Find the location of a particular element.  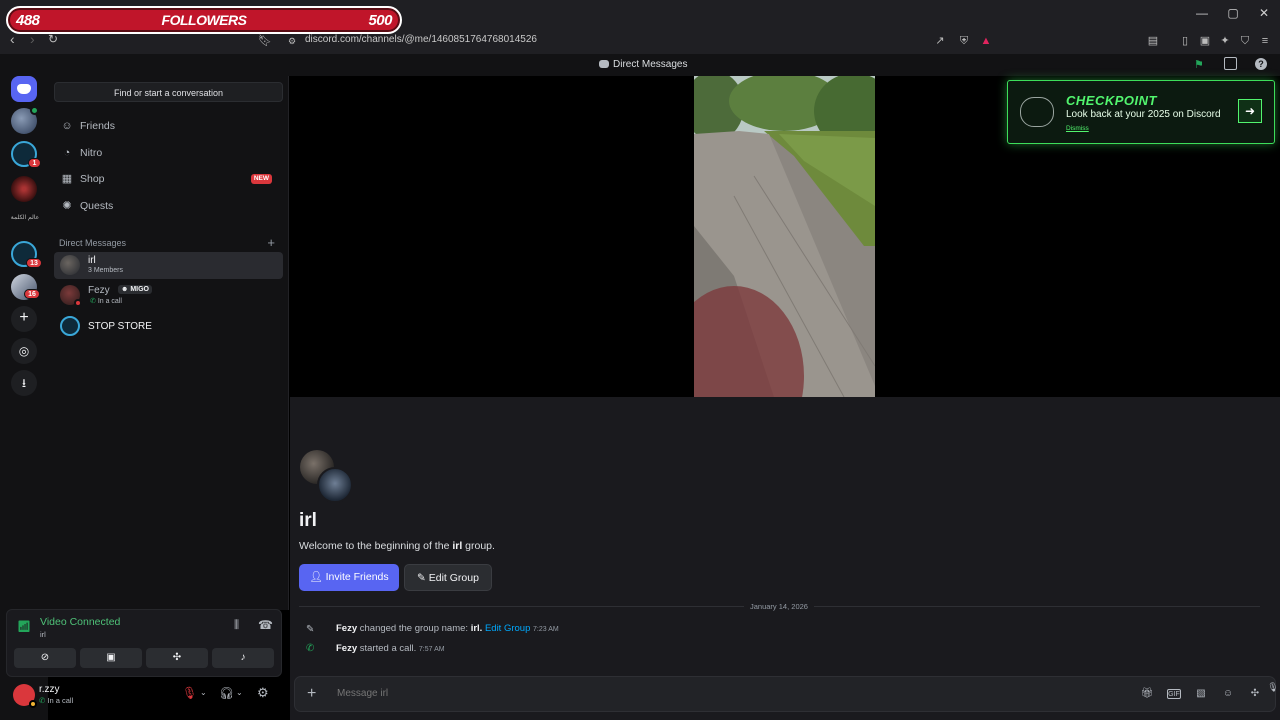

dm-item-irl: irl 3 Members is located at coordinates (168, 265).